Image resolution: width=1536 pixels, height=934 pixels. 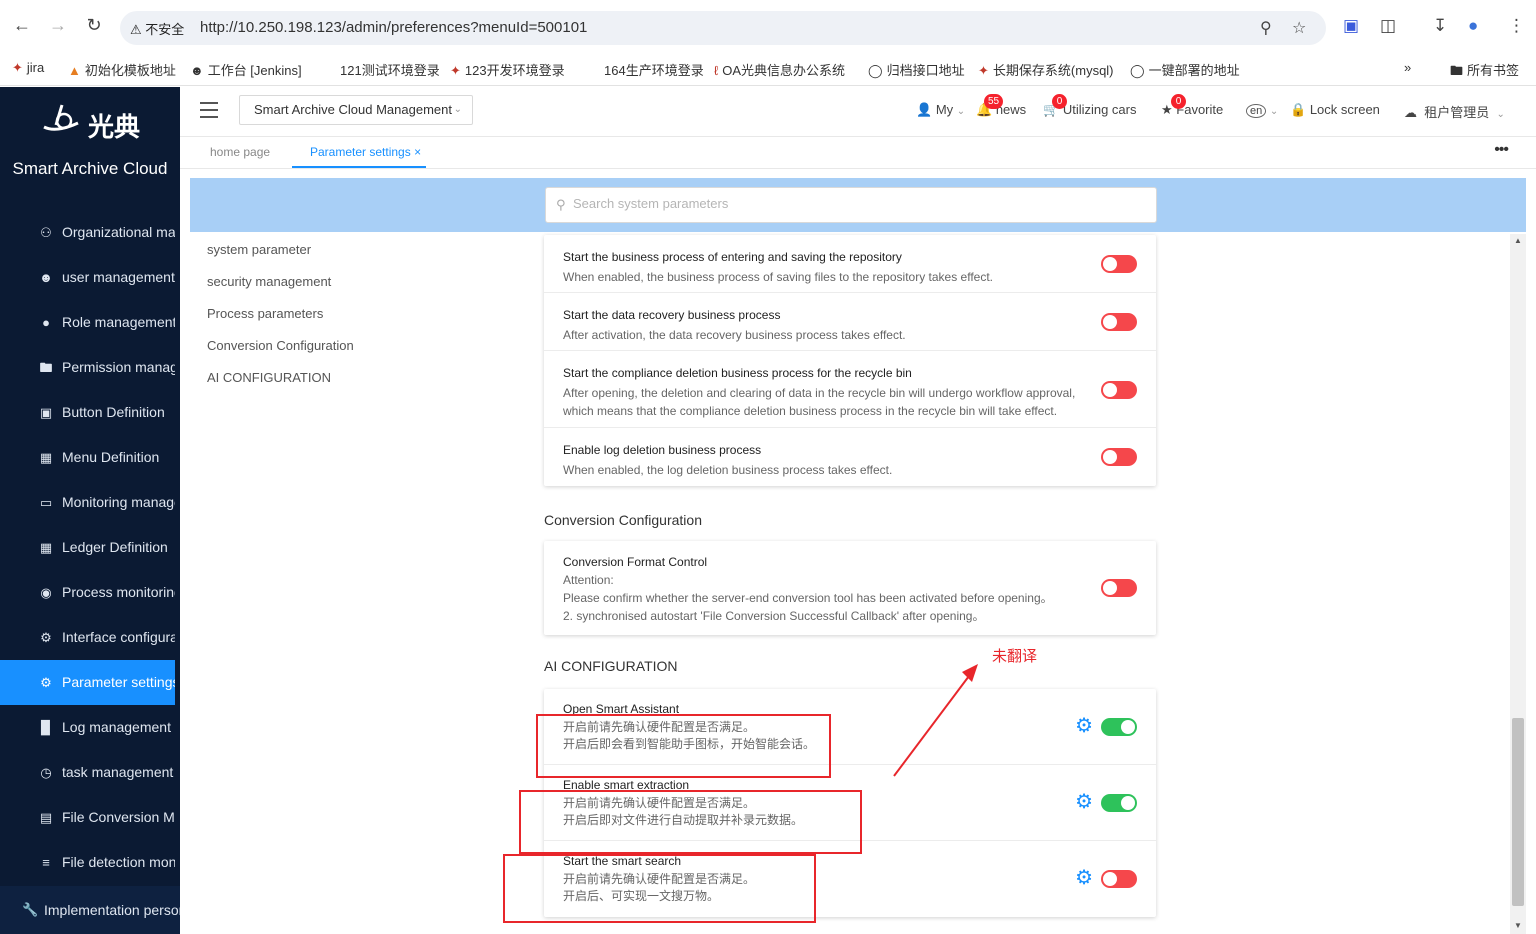 I want to click on annotation-text: 未翻译, so click(x=1015, y=656).